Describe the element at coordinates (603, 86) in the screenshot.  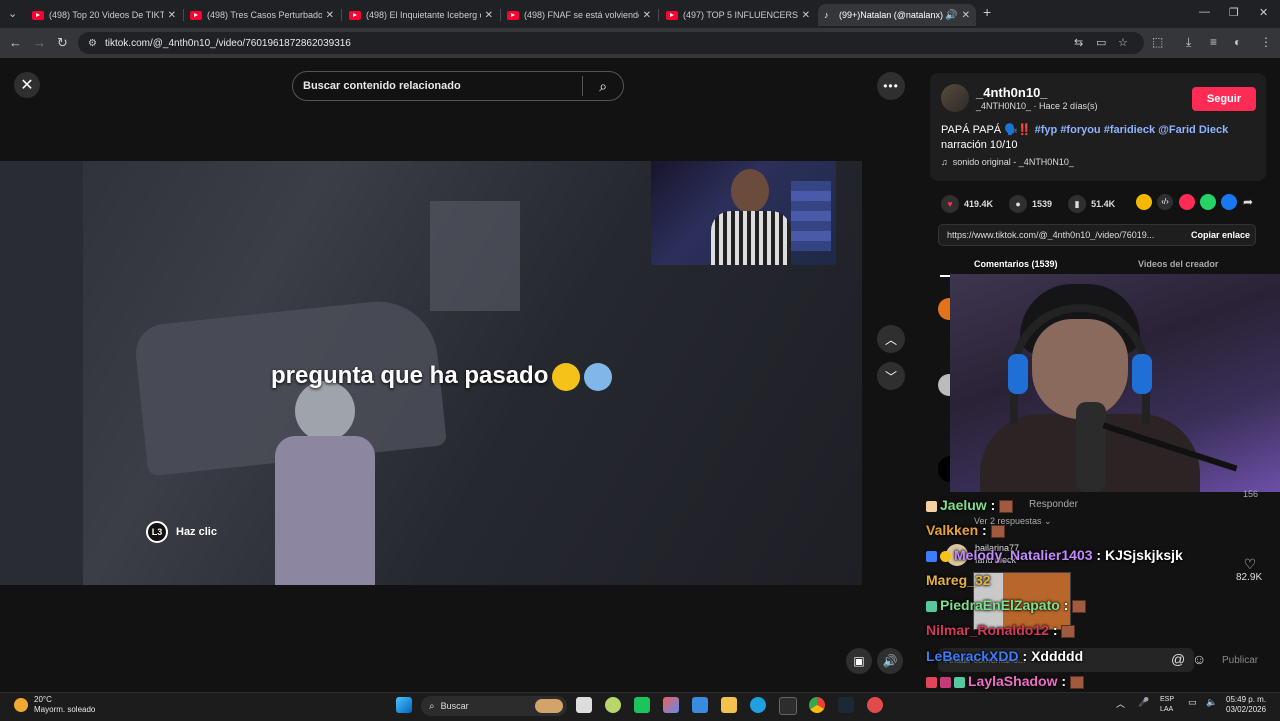
I see `search-icon: ⌕` at that location.